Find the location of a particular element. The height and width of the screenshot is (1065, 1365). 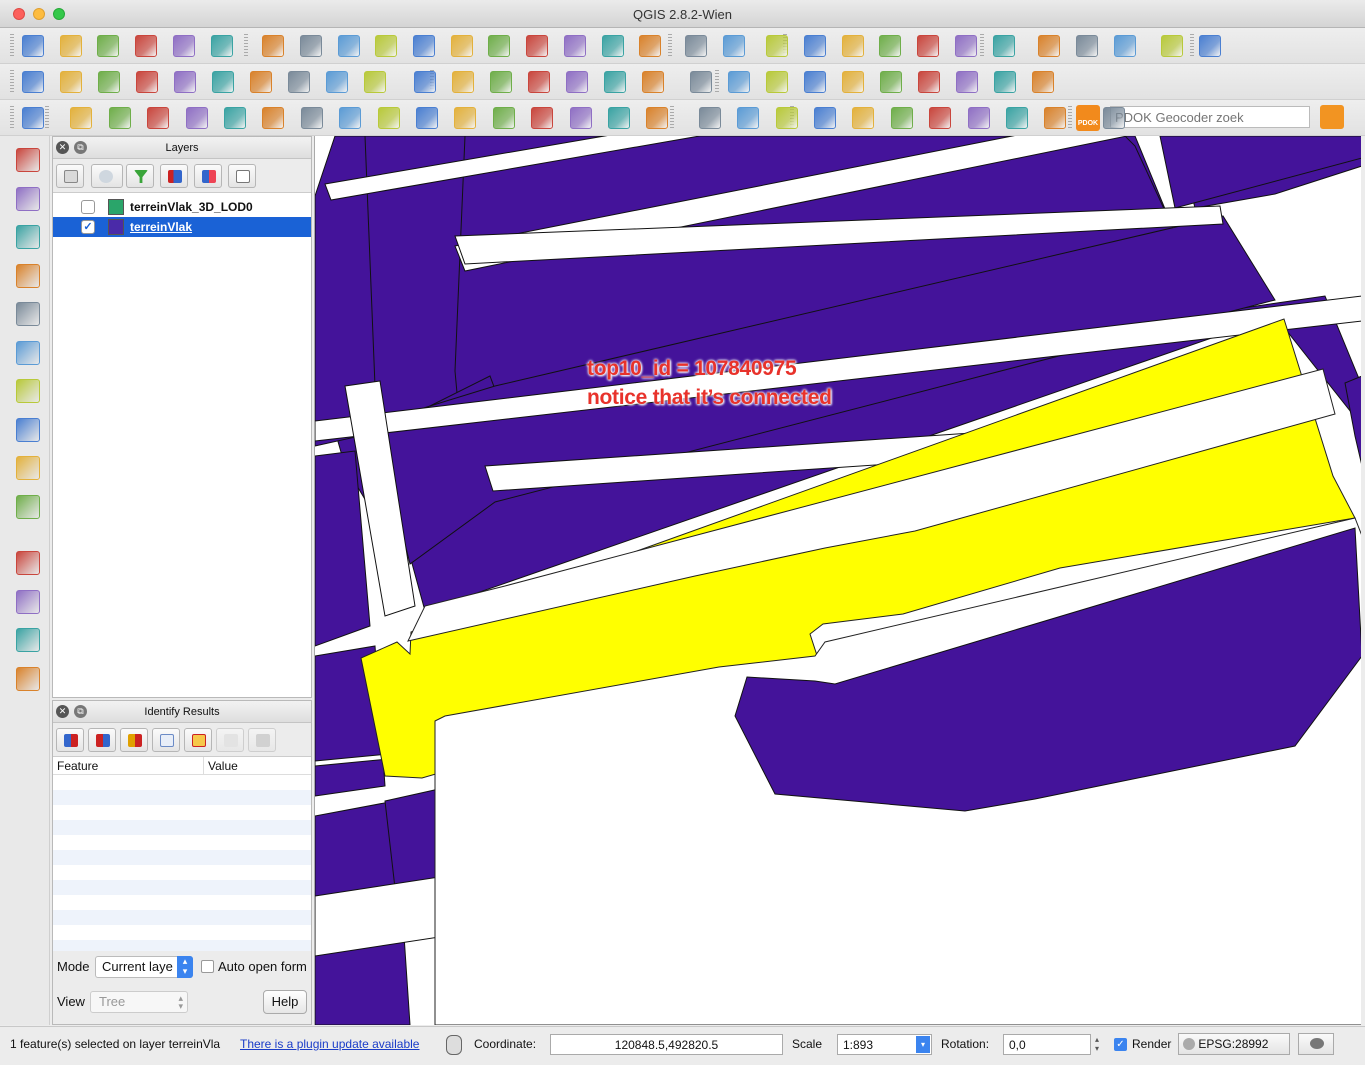

redo-icon is located at coordinates (119, 118).